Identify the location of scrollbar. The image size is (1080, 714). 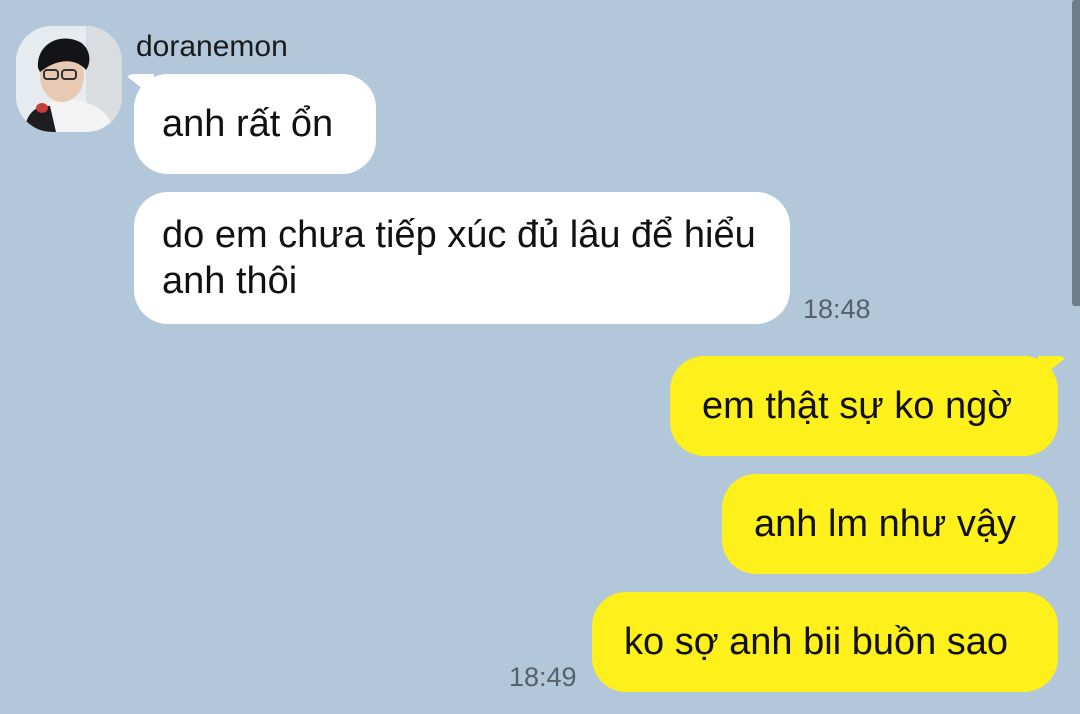
(1076, 153).